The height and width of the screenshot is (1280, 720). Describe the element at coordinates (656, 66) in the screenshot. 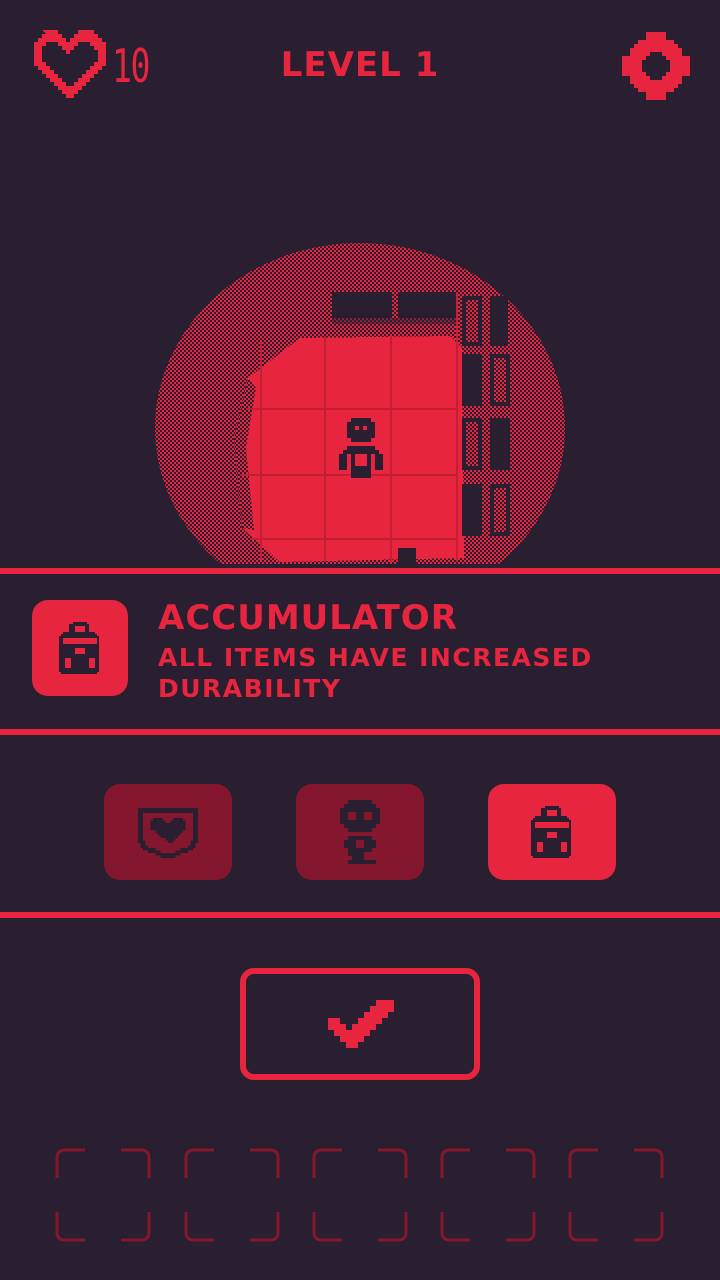

I see `gear-icon` at that location.